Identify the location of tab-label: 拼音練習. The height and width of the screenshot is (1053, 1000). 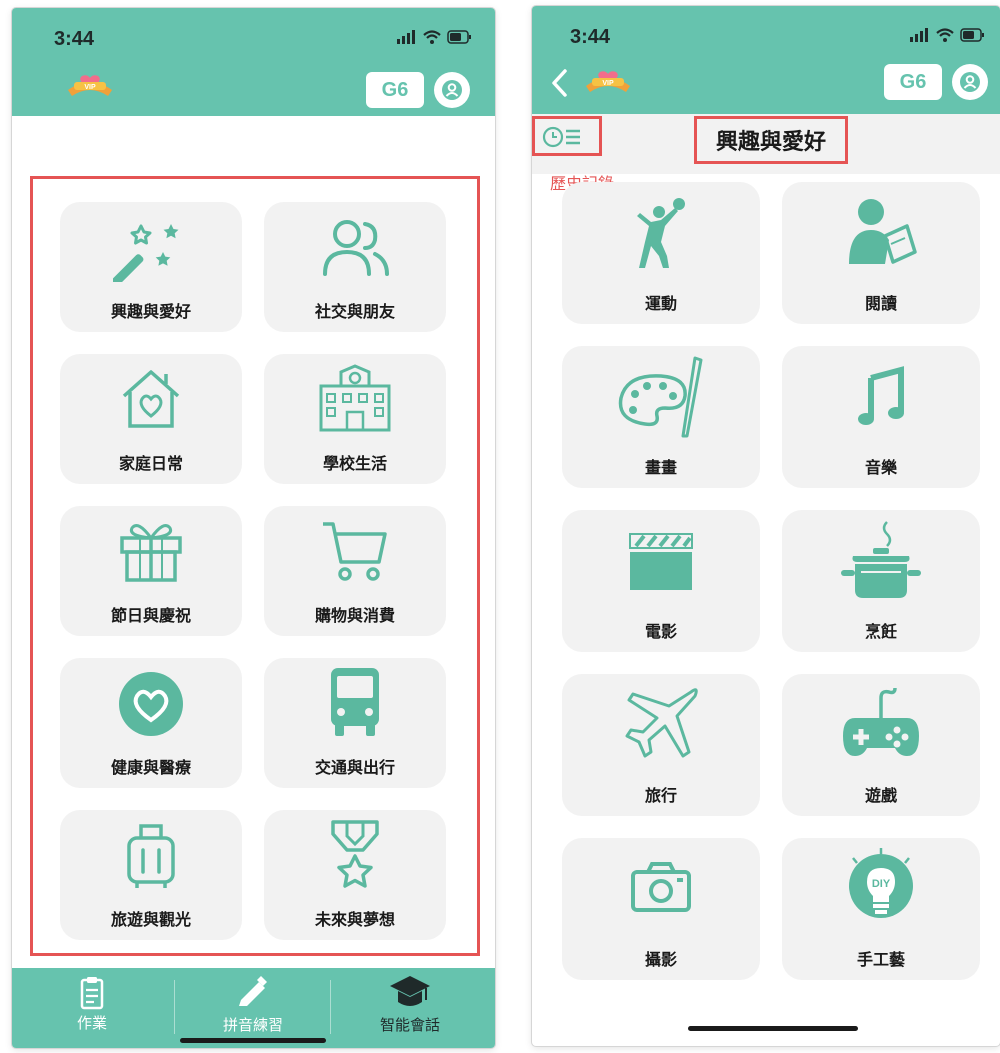
(252, 1025).